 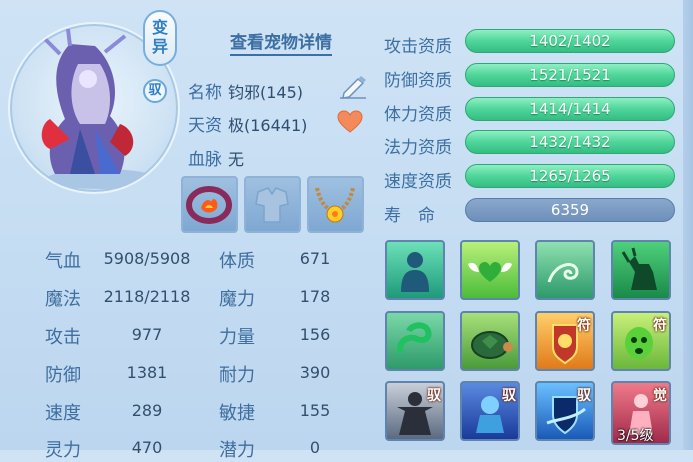 I want to click on aptitude-label-attack: 攻击资质, so click(x=418, y=47).